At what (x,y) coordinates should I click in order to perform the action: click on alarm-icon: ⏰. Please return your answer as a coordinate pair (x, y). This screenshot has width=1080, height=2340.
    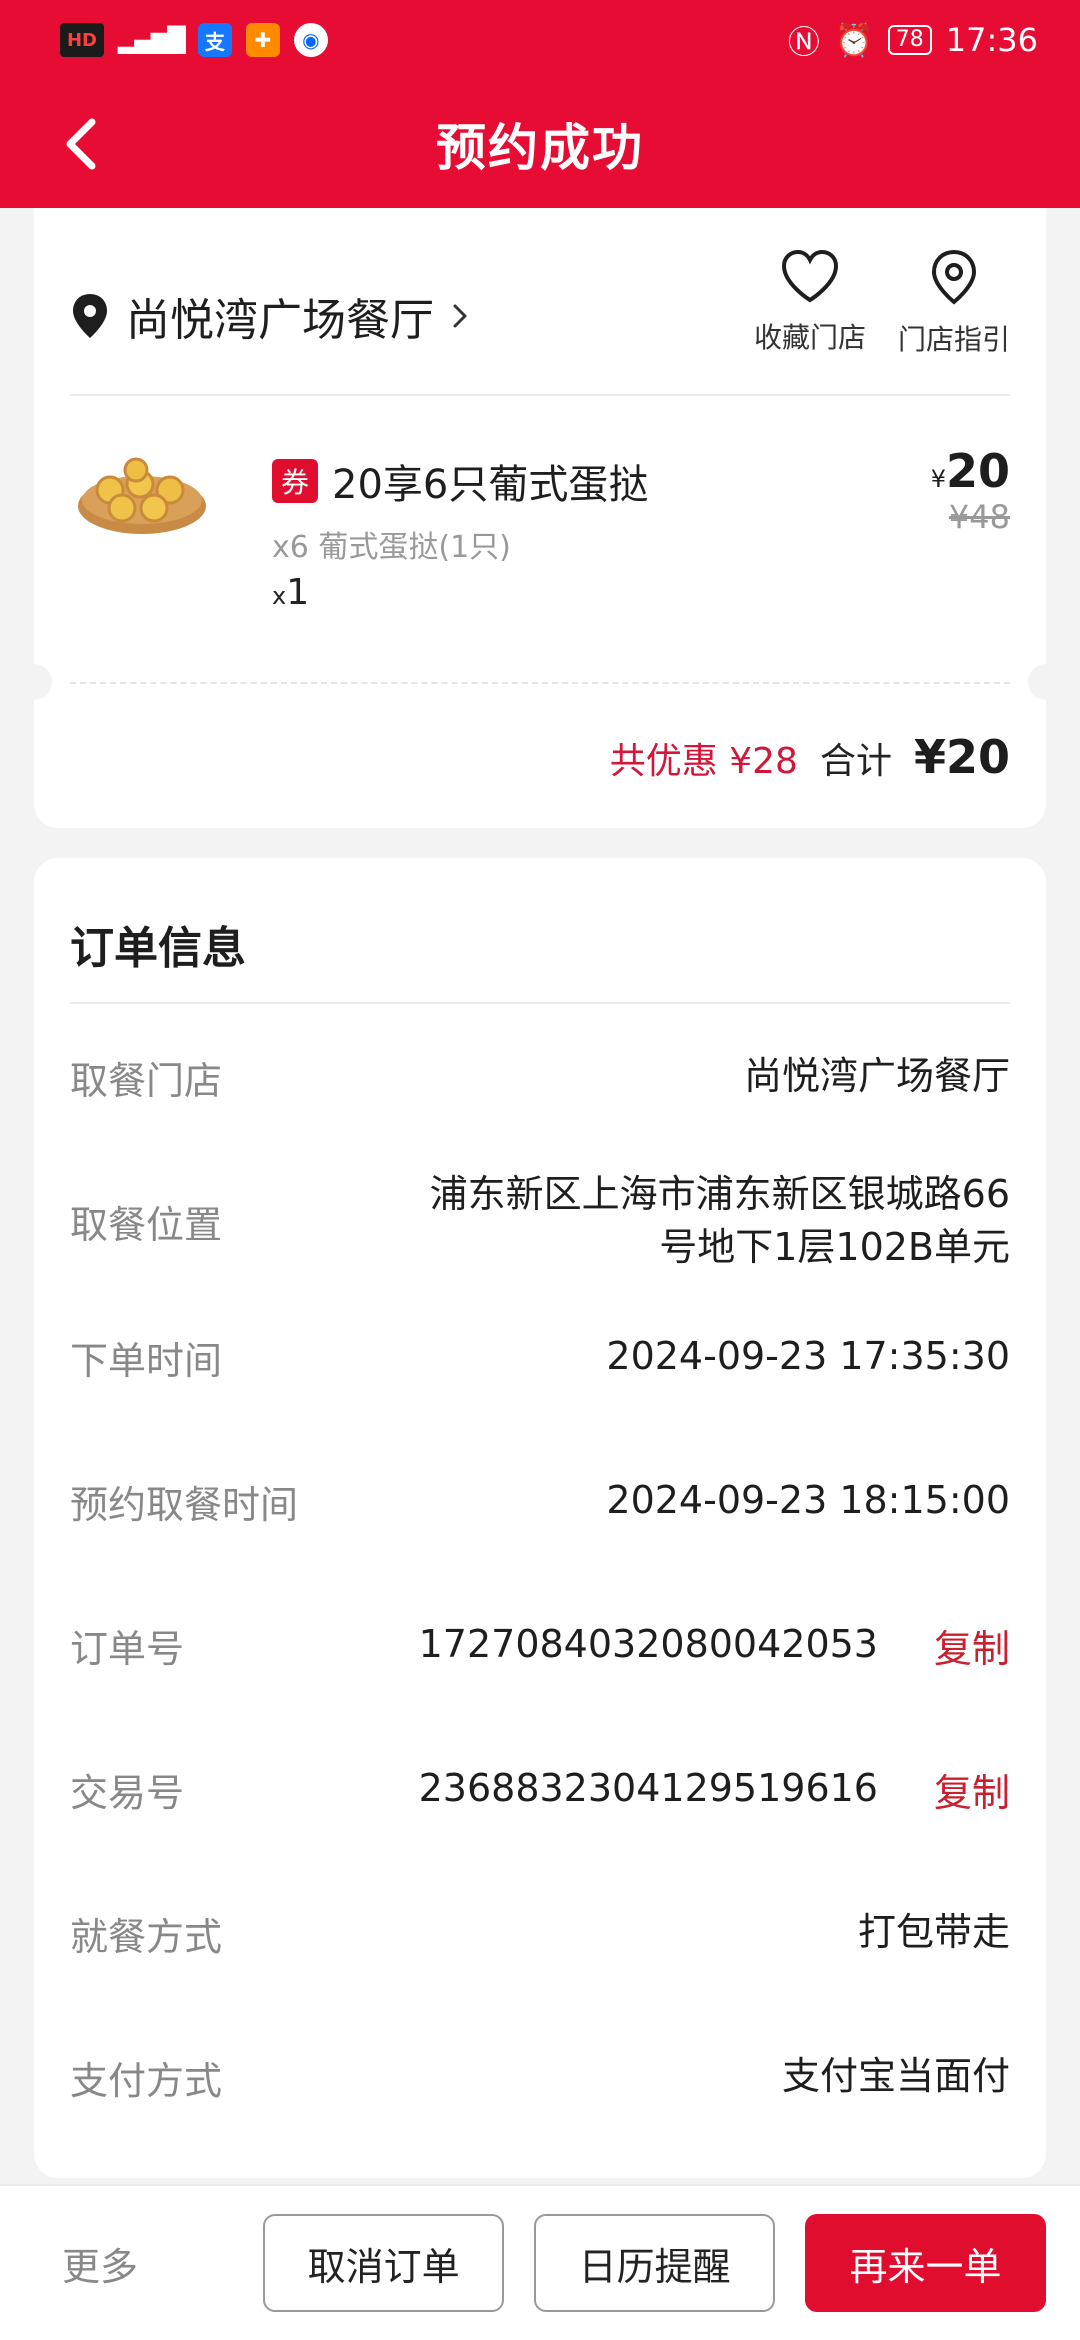
    Looking at the image, I should click on (853, 40).